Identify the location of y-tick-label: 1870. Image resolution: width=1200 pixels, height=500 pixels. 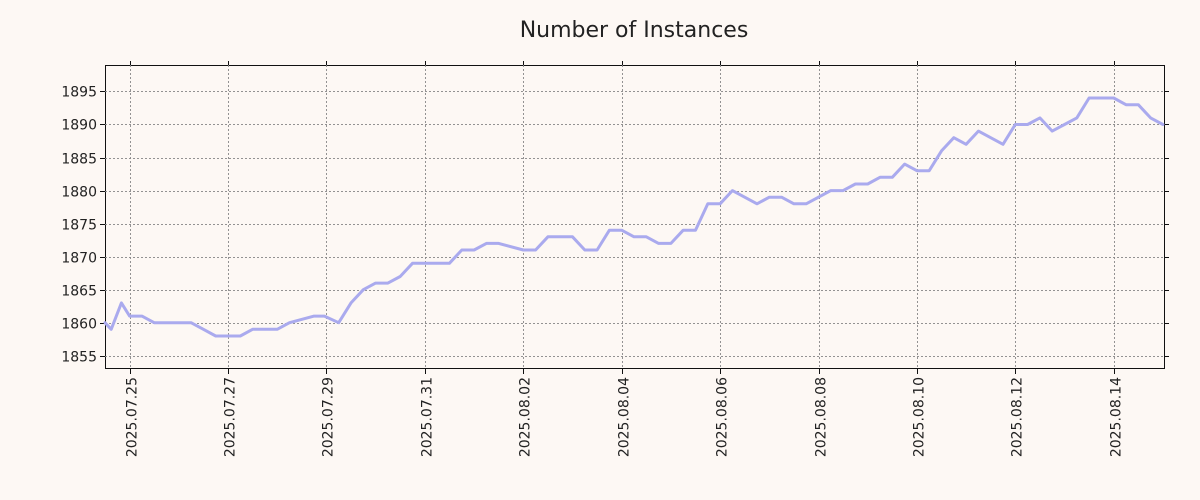
(79, 259).